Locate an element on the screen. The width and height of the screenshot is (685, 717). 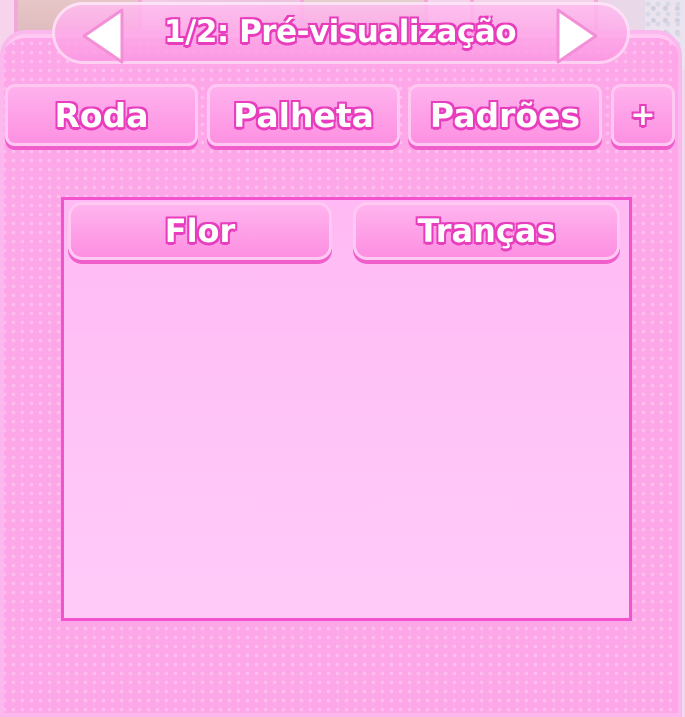
next-arrow-icon is located at coordinates (577, 36).